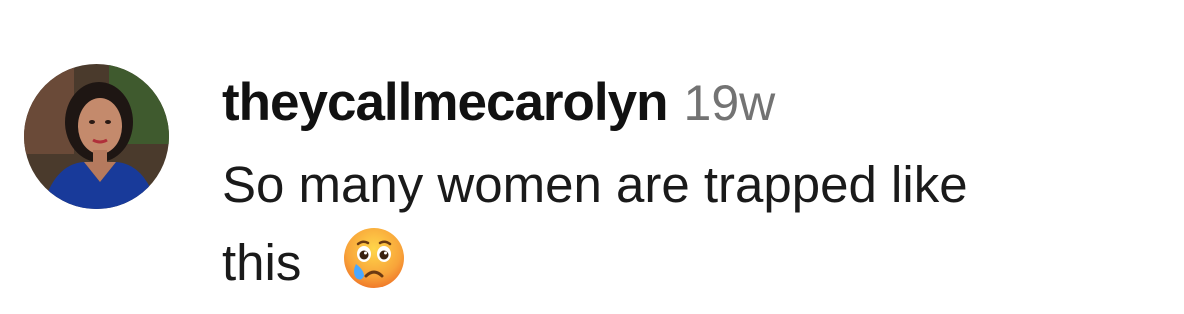 This screenshot has width=1184, height=314. I want to click on username-link: theycallmecarolyn, so click(445, 102).